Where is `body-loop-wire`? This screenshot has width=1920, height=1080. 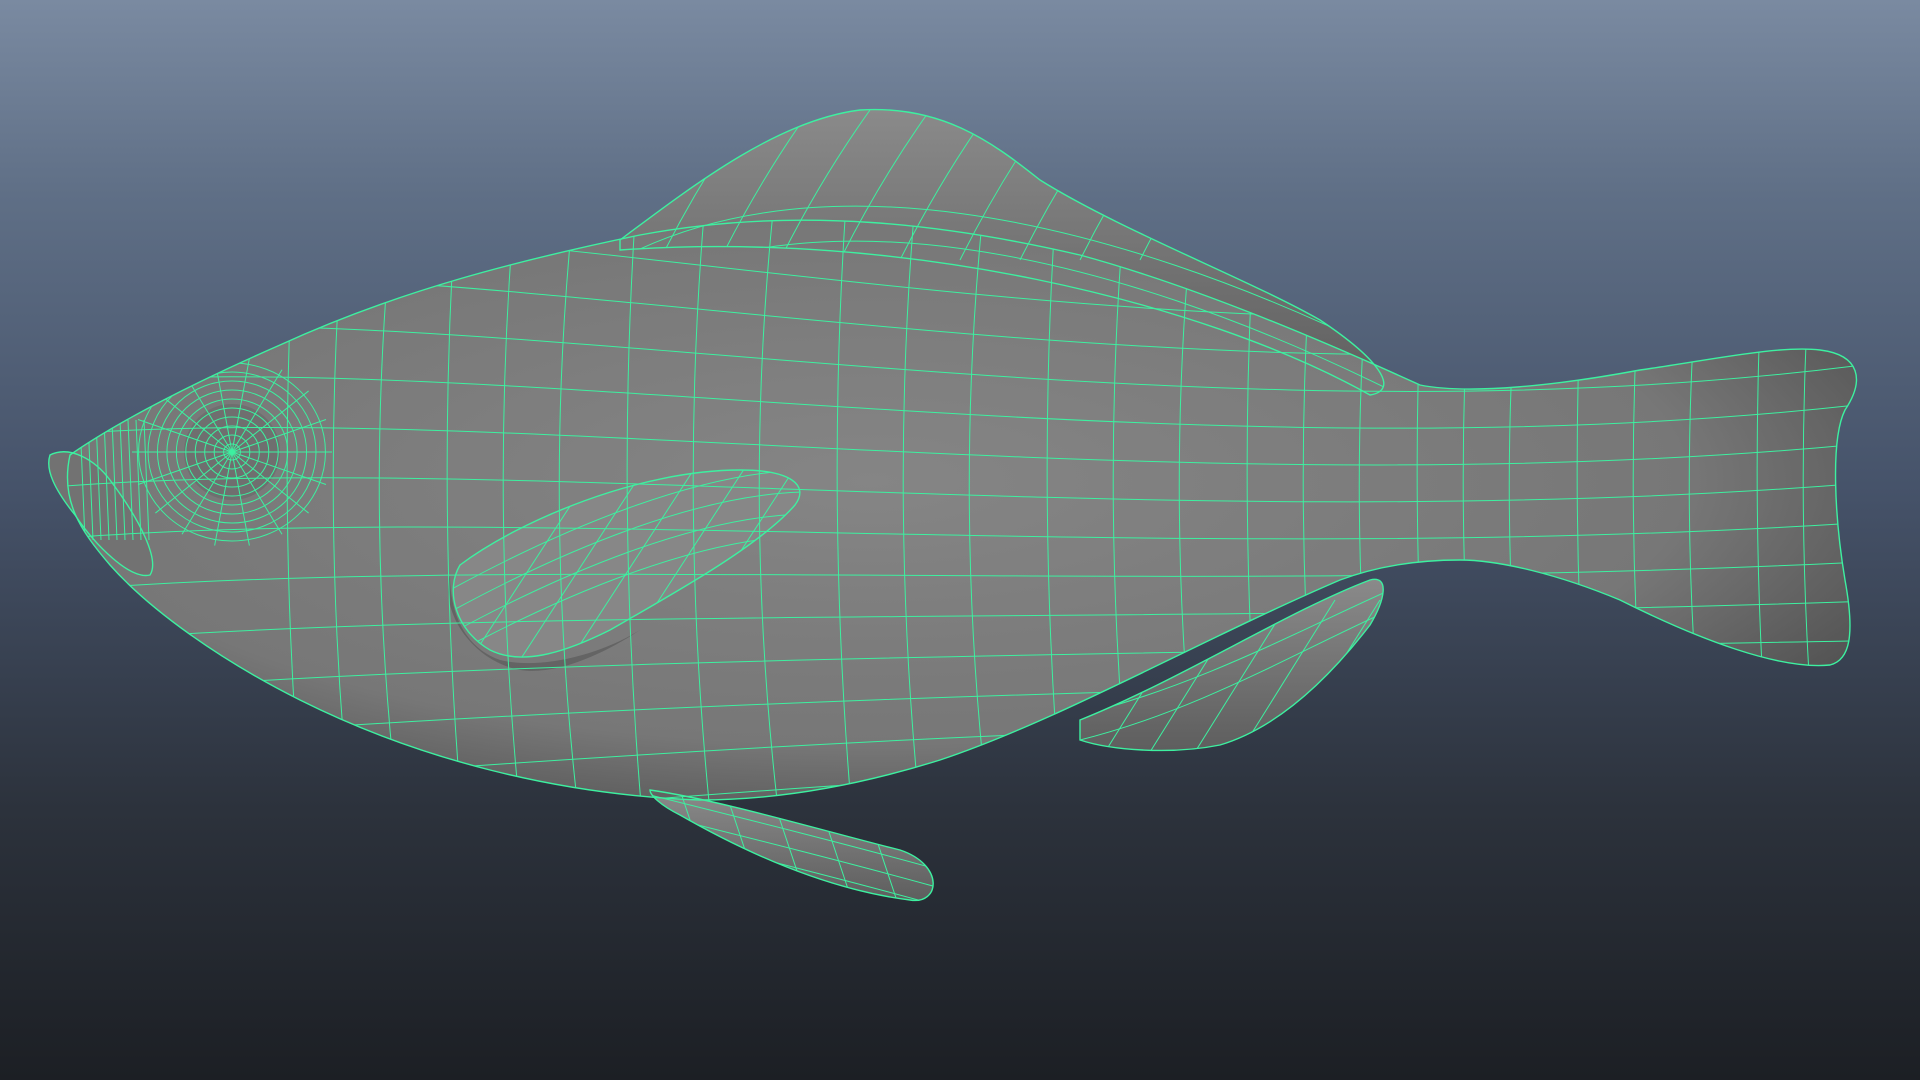
body-loop-wire is located at coordinates (962, 777).